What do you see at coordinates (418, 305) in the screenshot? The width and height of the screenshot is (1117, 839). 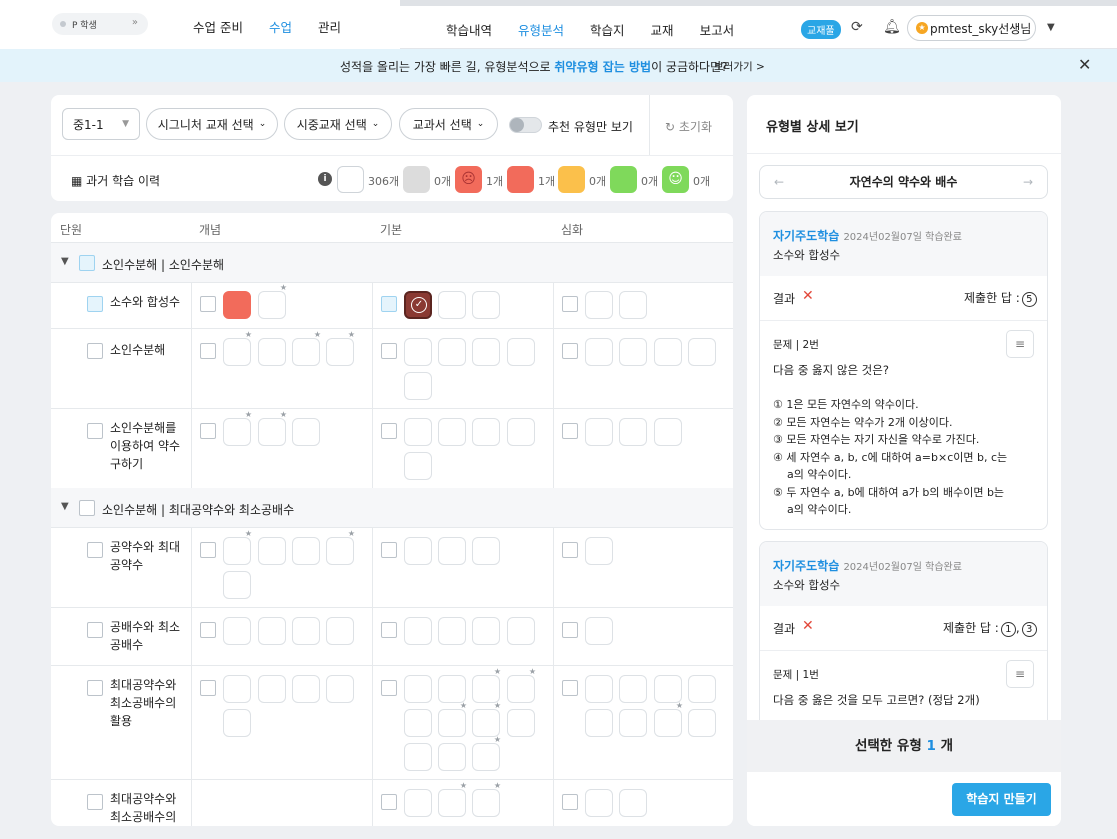 I see `question-type-box-selected: ✓` at bounding box center [418, 305].